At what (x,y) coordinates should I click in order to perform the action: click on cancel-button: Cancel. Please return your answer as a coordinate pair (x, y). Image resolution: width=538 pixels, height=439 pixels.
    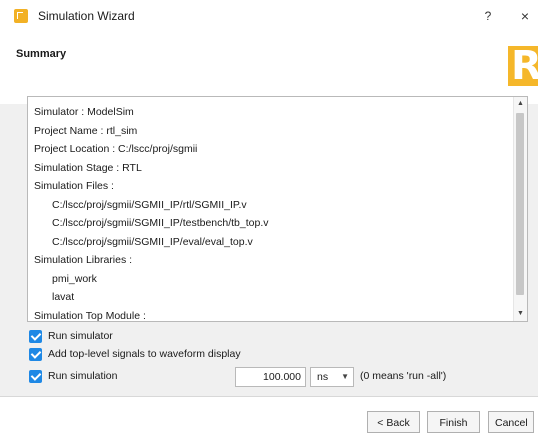
    Looking at the image, I should click on (511, 422).